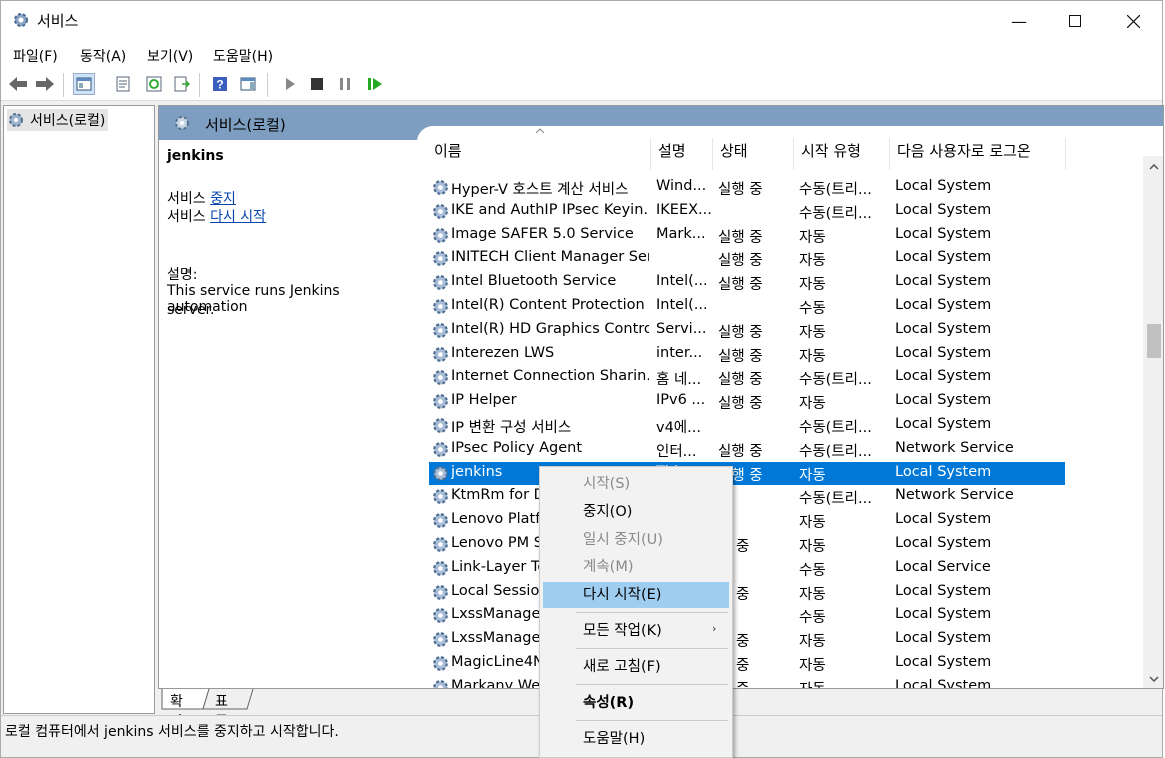 Image resolution: width=1165 pixels, height=758 pixels. I want to click on service-name-cell: Interezen LWS, so click(503, 352).